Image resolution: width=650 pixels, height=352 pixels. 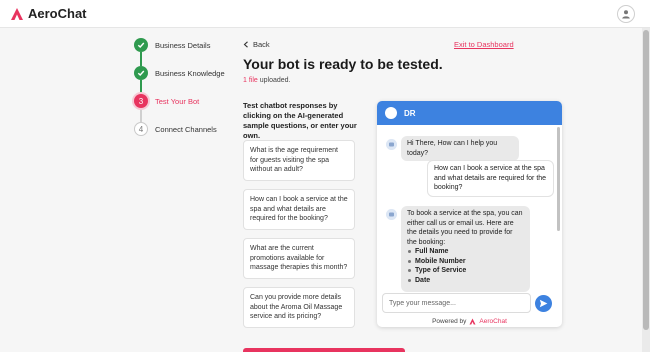 I want to click on step-business-details: Business Details, so click(x=189, y=45).